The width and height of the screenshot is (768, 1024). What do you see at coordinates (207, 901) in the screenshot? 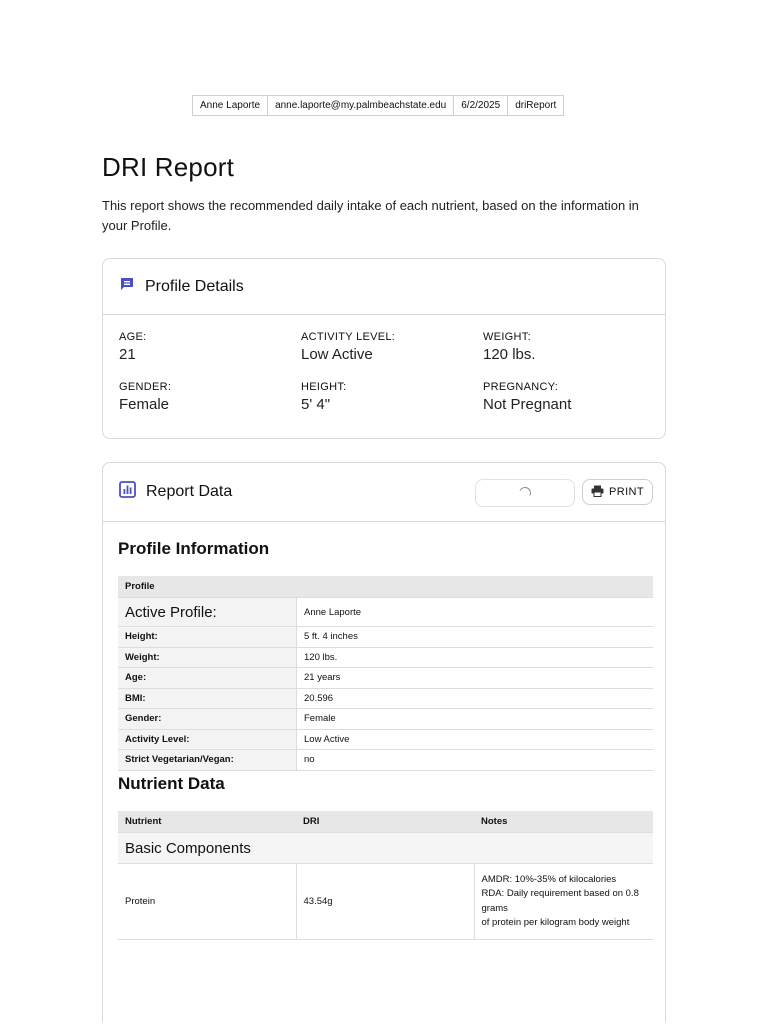
I see `nutrient-name: Protein` at bounding box center [207, 901].